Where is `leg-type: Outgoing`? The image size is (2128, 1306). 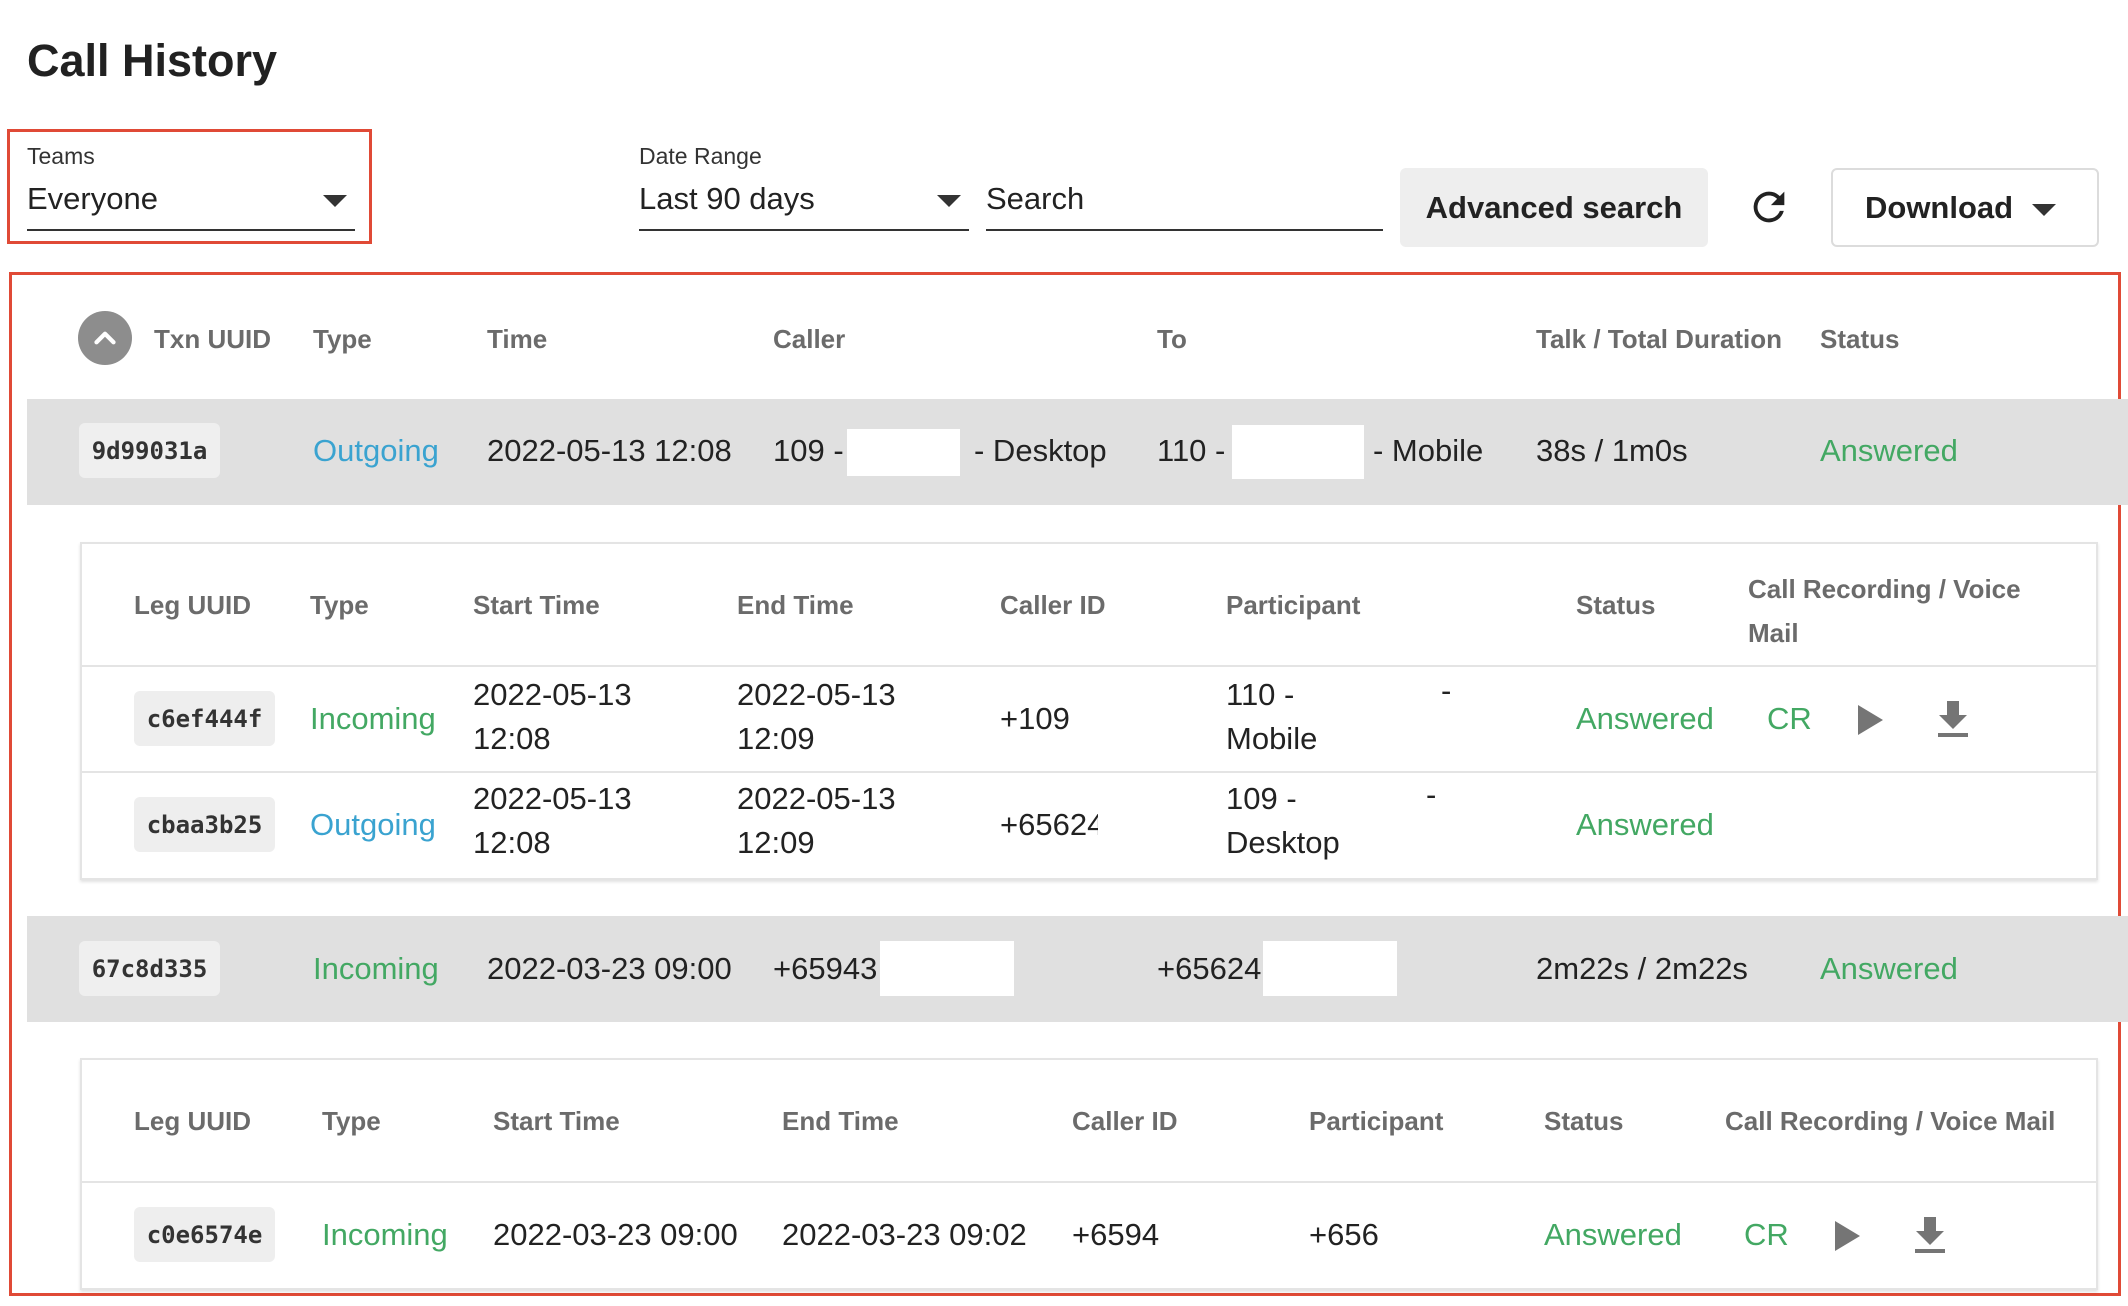
leg-type: Outgoing is located at coordinates (373, 824).